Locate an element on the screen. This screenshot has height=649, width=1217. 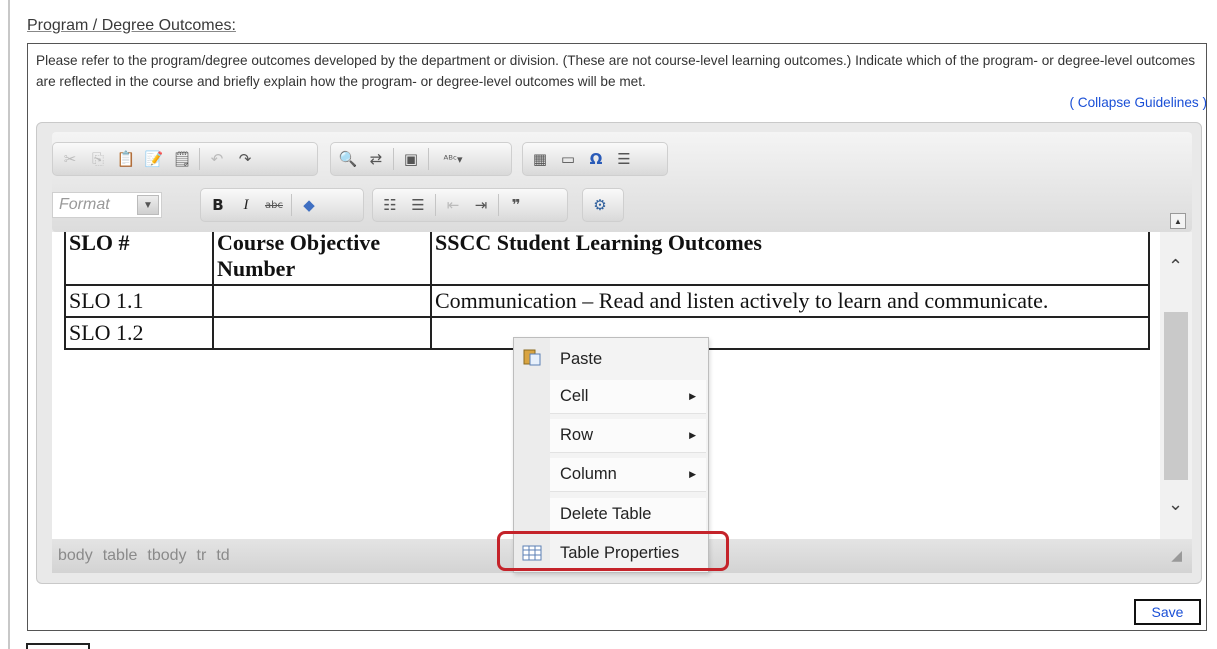
editor-scrollbar: ⌃ ⌄ is located at coordinates (1176, 385).